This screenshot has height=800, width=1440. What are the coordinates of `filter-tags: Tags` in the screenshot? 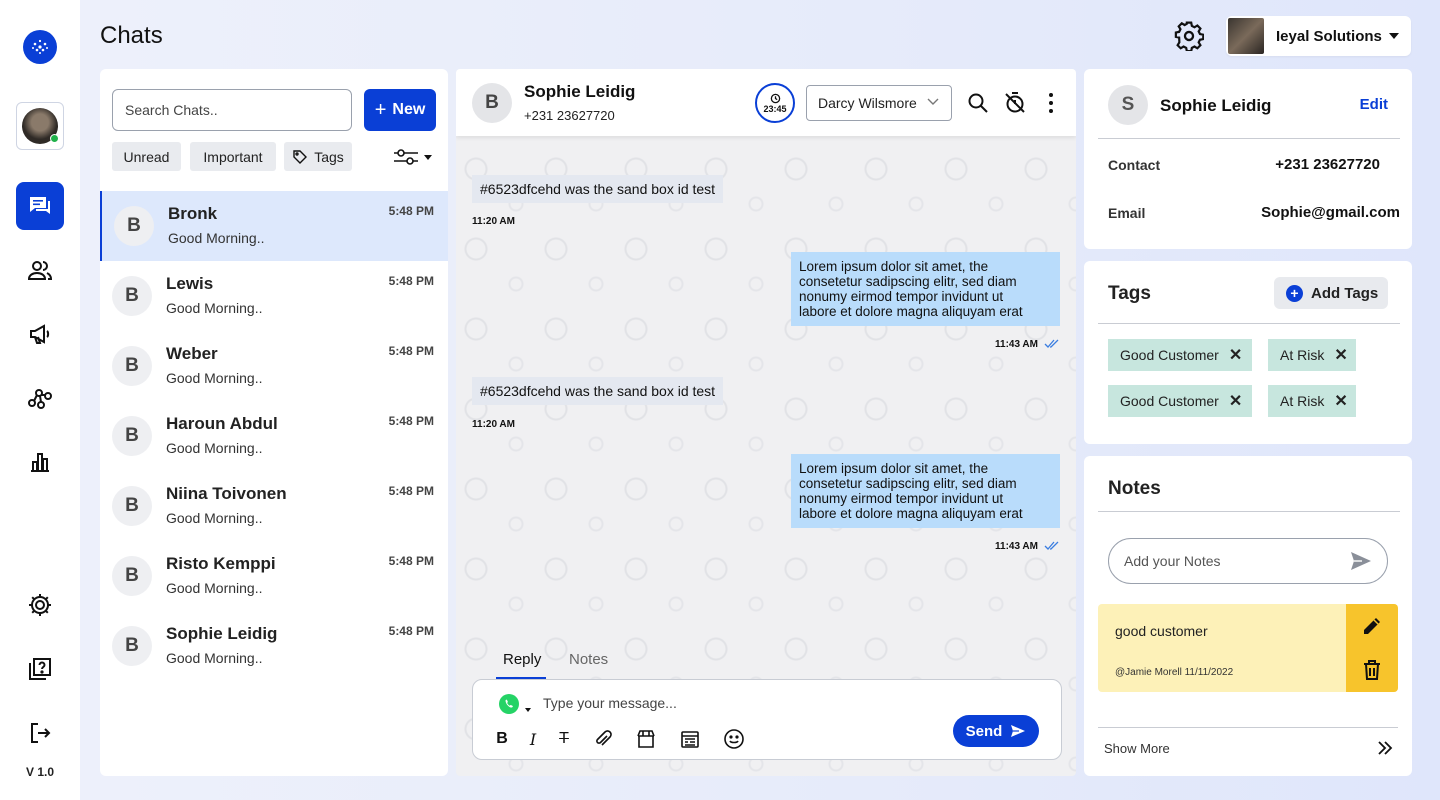 It's located at (318, 156).